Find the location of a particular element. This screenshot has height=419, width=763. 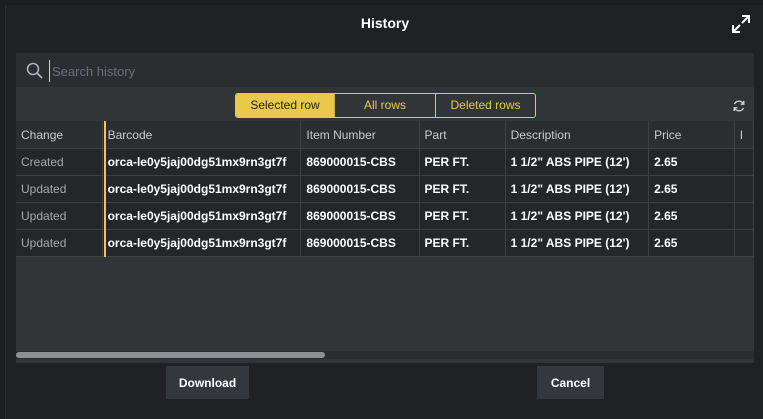

filter-deleted-rows: Deleted rows is located at coordinates (485, 105).